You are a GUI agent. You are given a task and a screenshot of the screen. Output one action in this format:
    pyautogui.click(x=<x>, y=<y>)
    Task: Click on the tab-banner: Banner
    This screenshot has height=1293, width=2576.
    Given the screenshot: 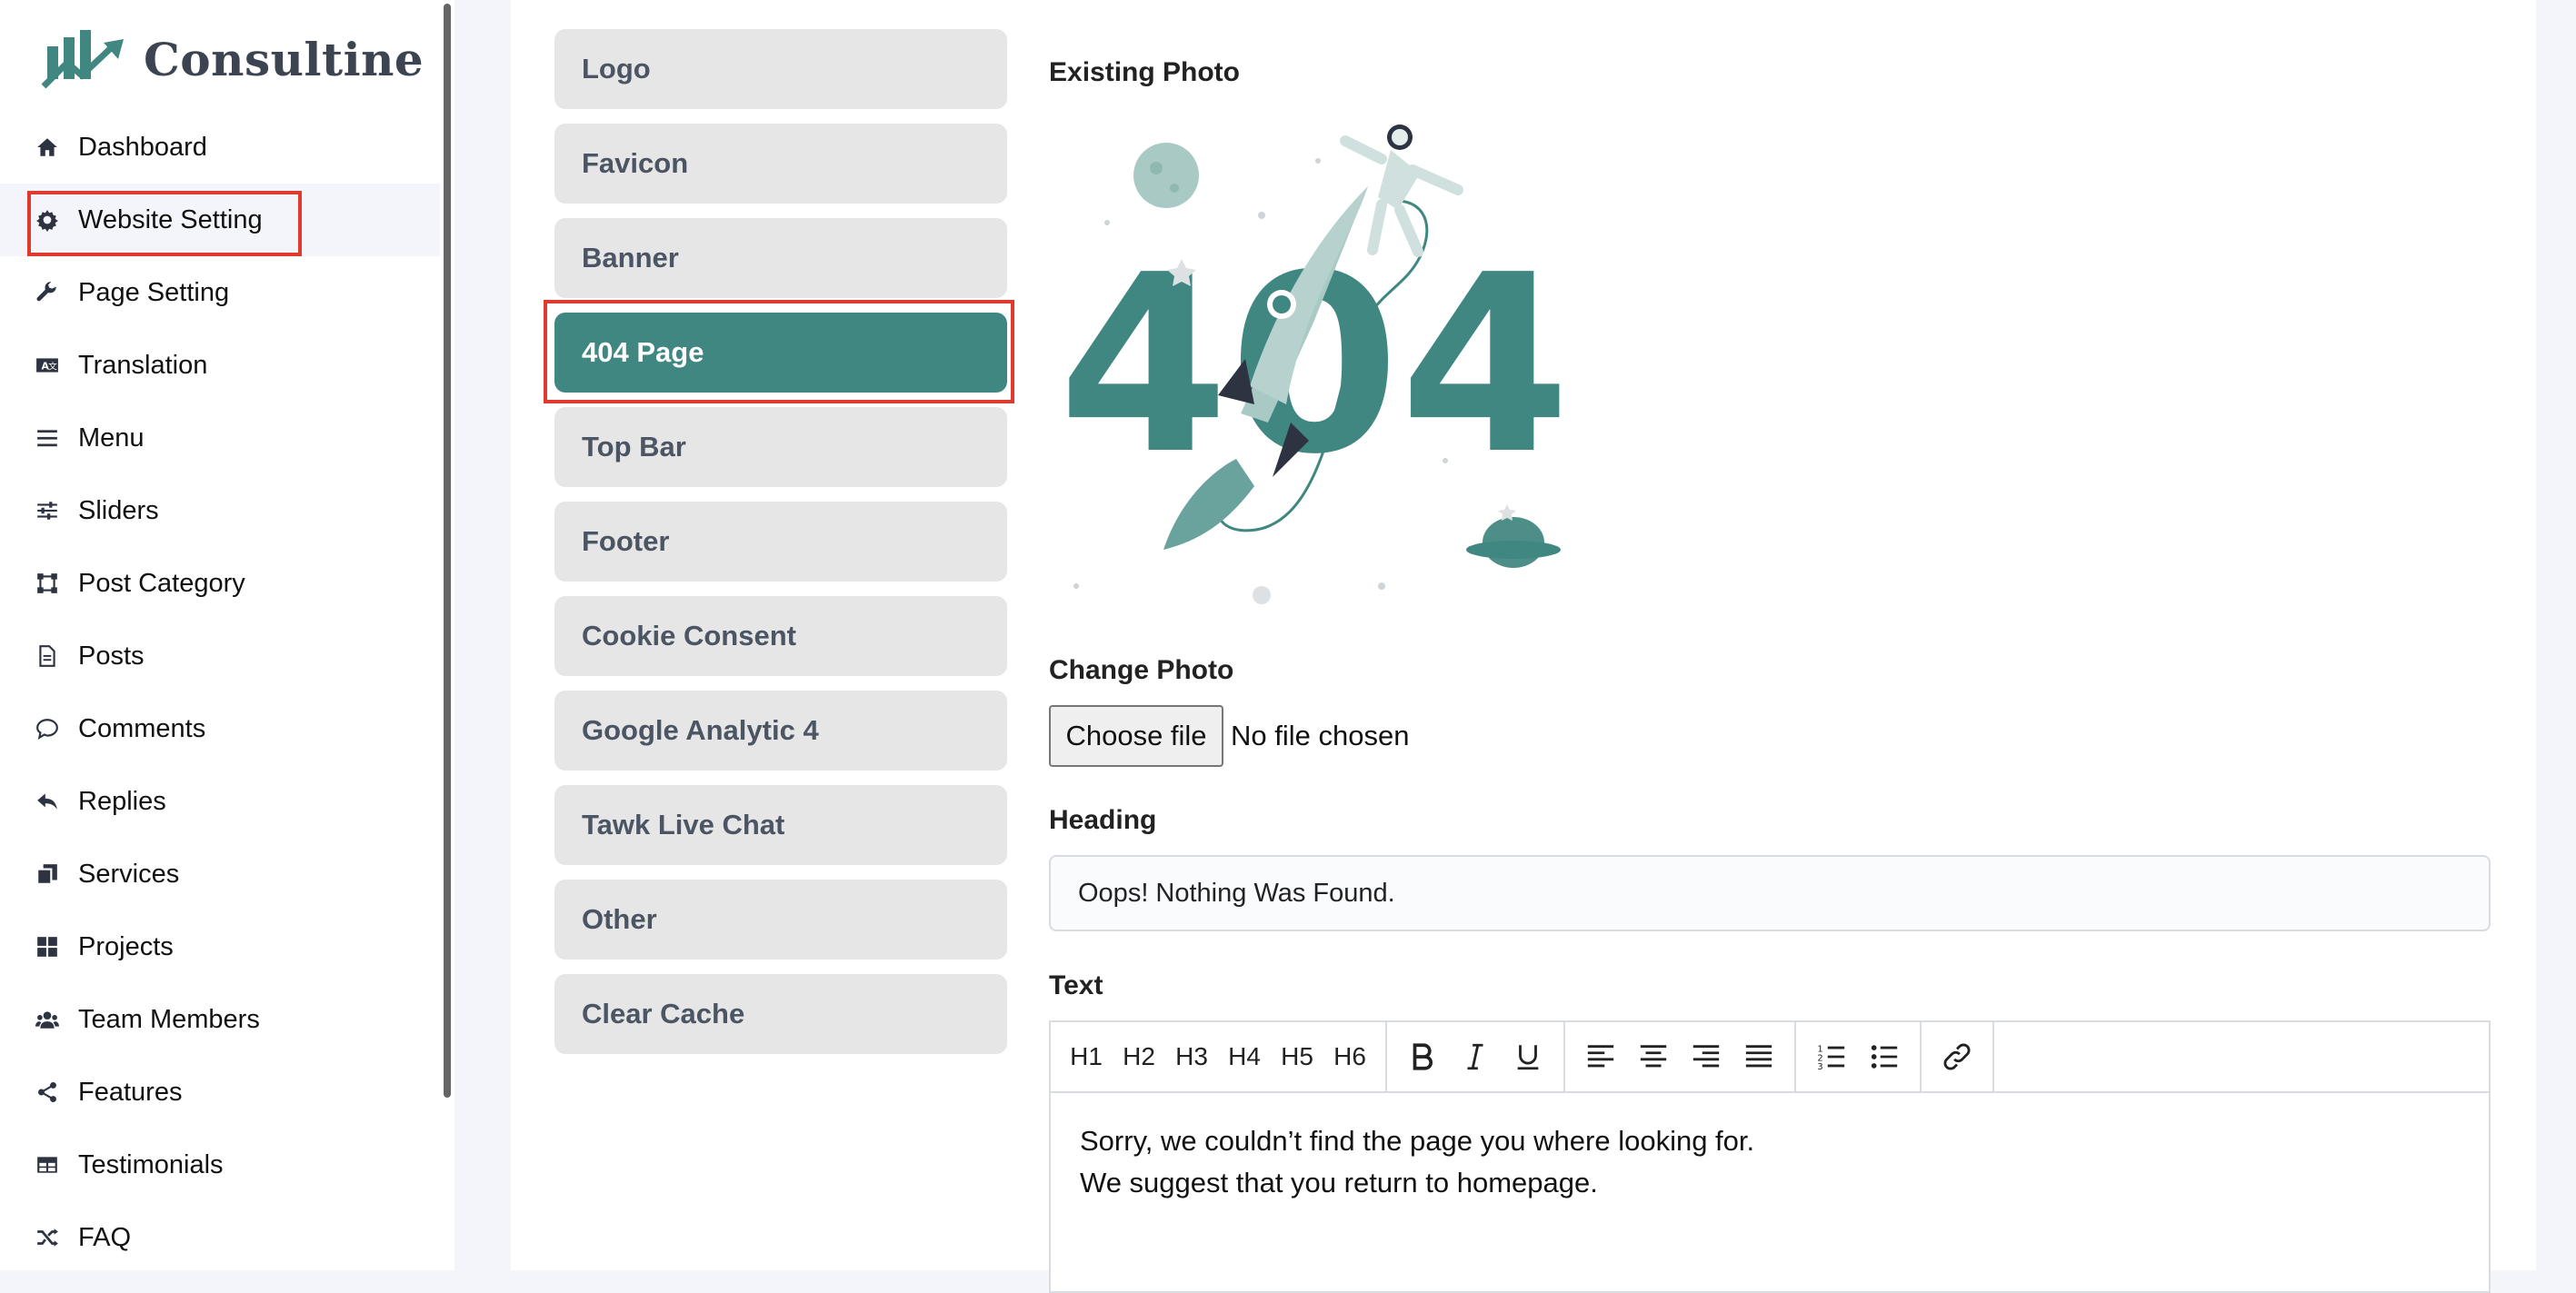 What is the action you would take?
    pyautogui.click(x=780, y=258)
    